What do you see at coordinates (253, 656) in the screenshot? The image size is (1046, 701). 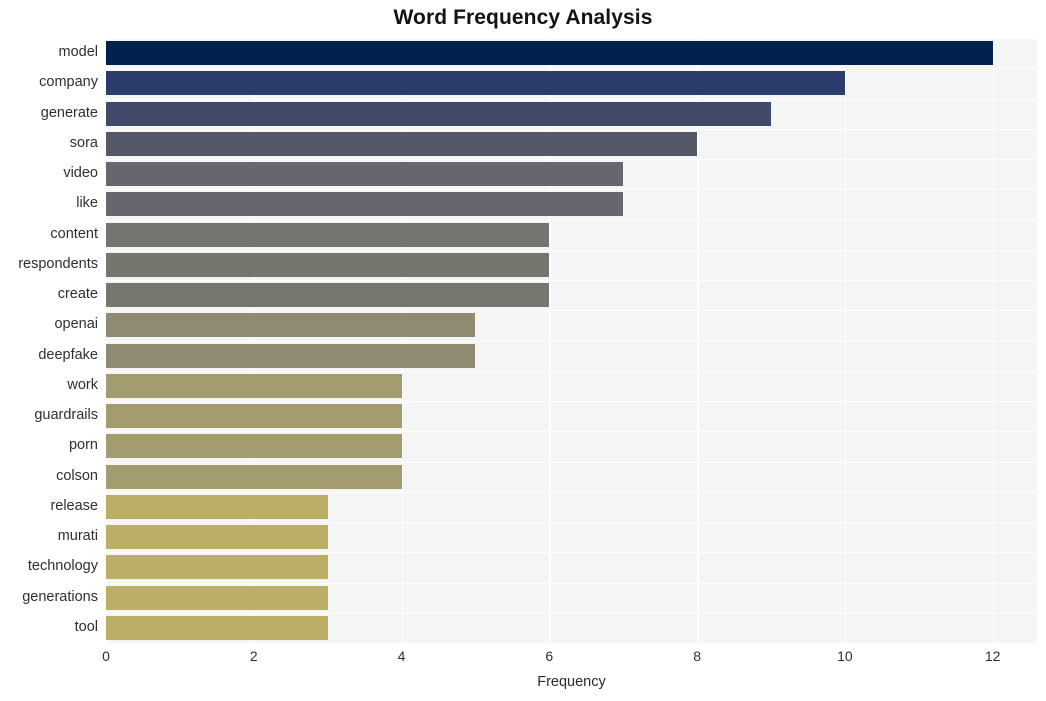 I see `x-axis-tick-label: 2` at bounding box center [253, 656].